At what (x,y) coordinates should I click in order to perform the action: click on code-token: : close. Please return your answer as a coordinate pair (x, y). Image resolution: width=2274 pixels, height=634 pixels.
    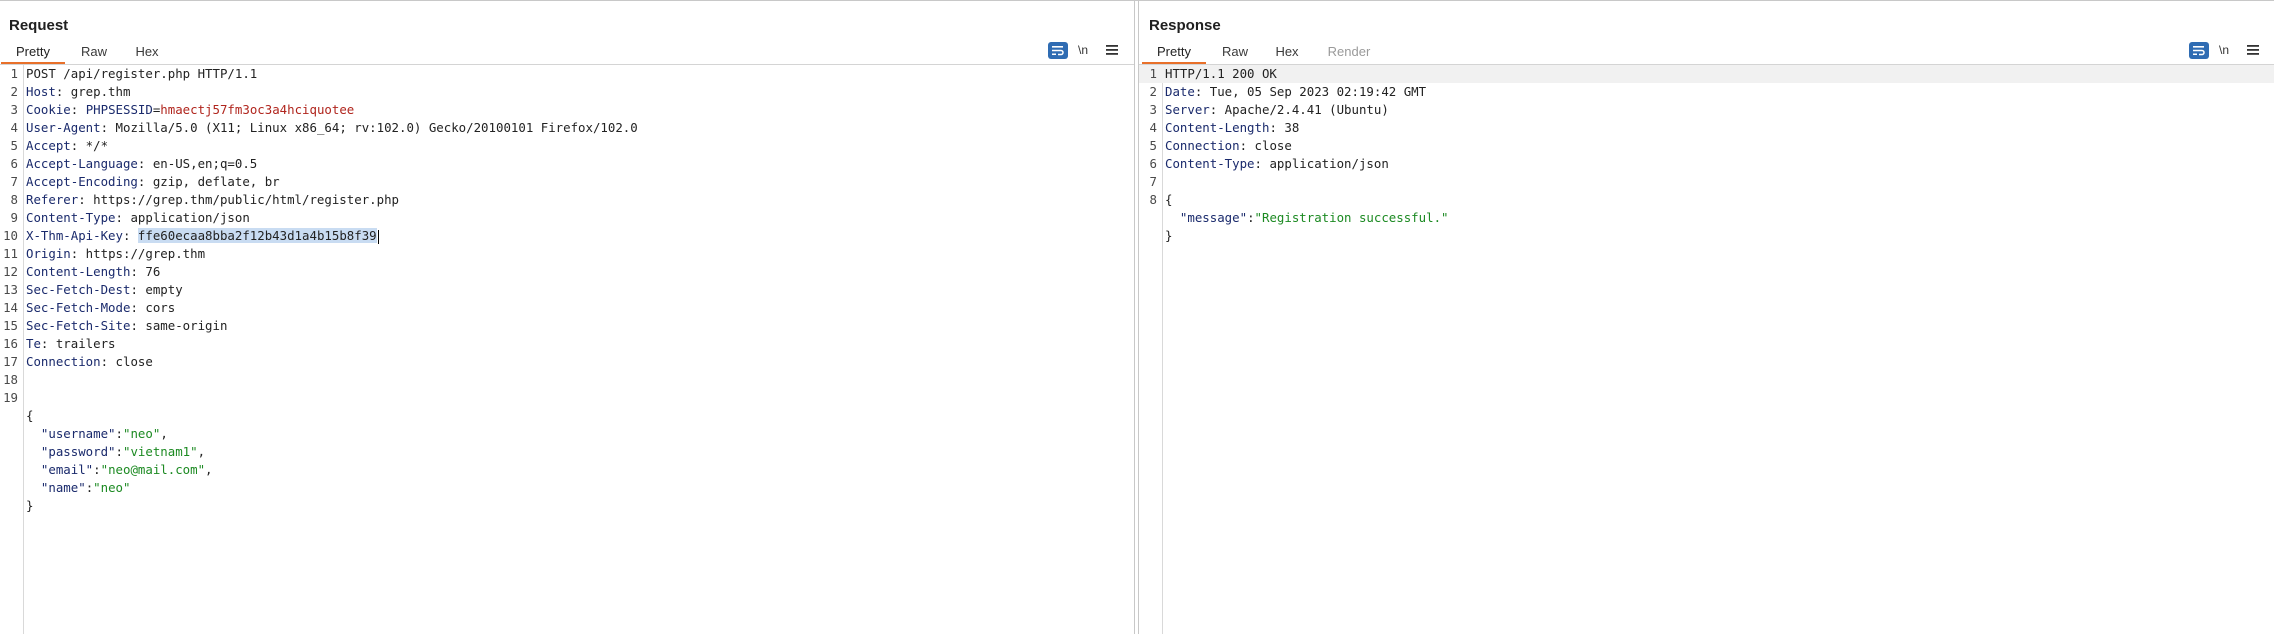
    Looking at the image, I should click on (1265, 145).